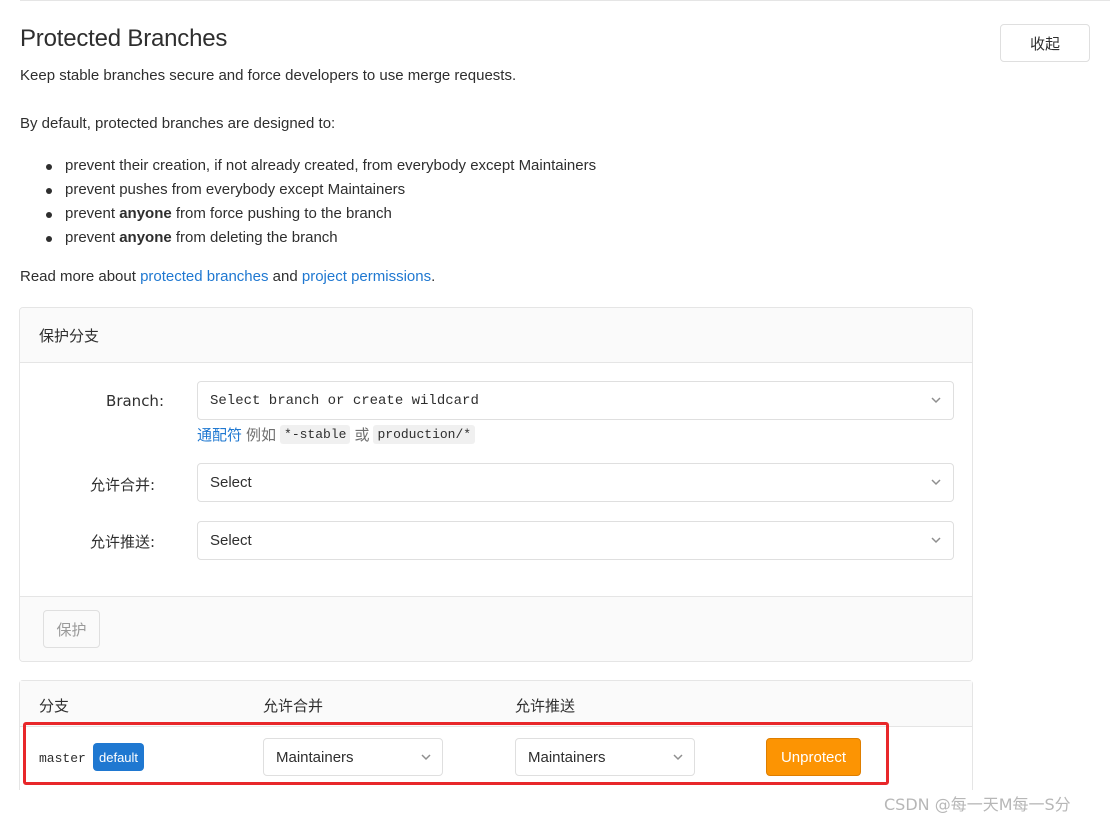  What do you see at coordinates (575, 540) in the screenshot?
I see `allowed-to-push-select: Select` at bounding box center [575, 540].